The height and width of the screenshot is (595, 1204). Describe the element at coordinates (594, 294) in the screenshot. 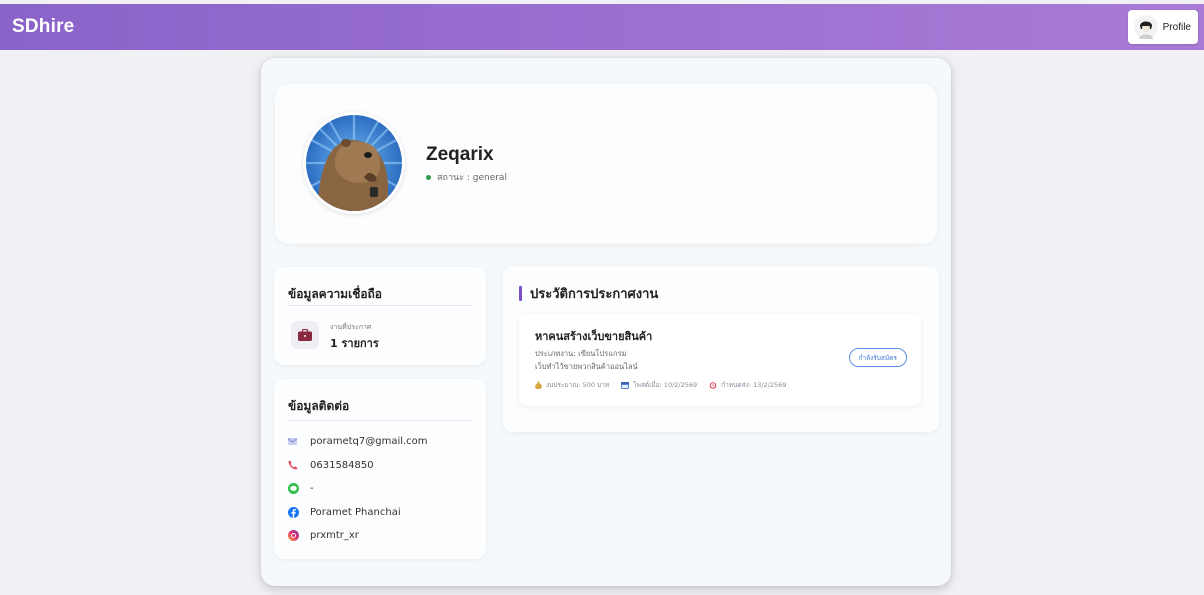

I see `job-history-title: ประวัติการประกาศงาน` at that location.